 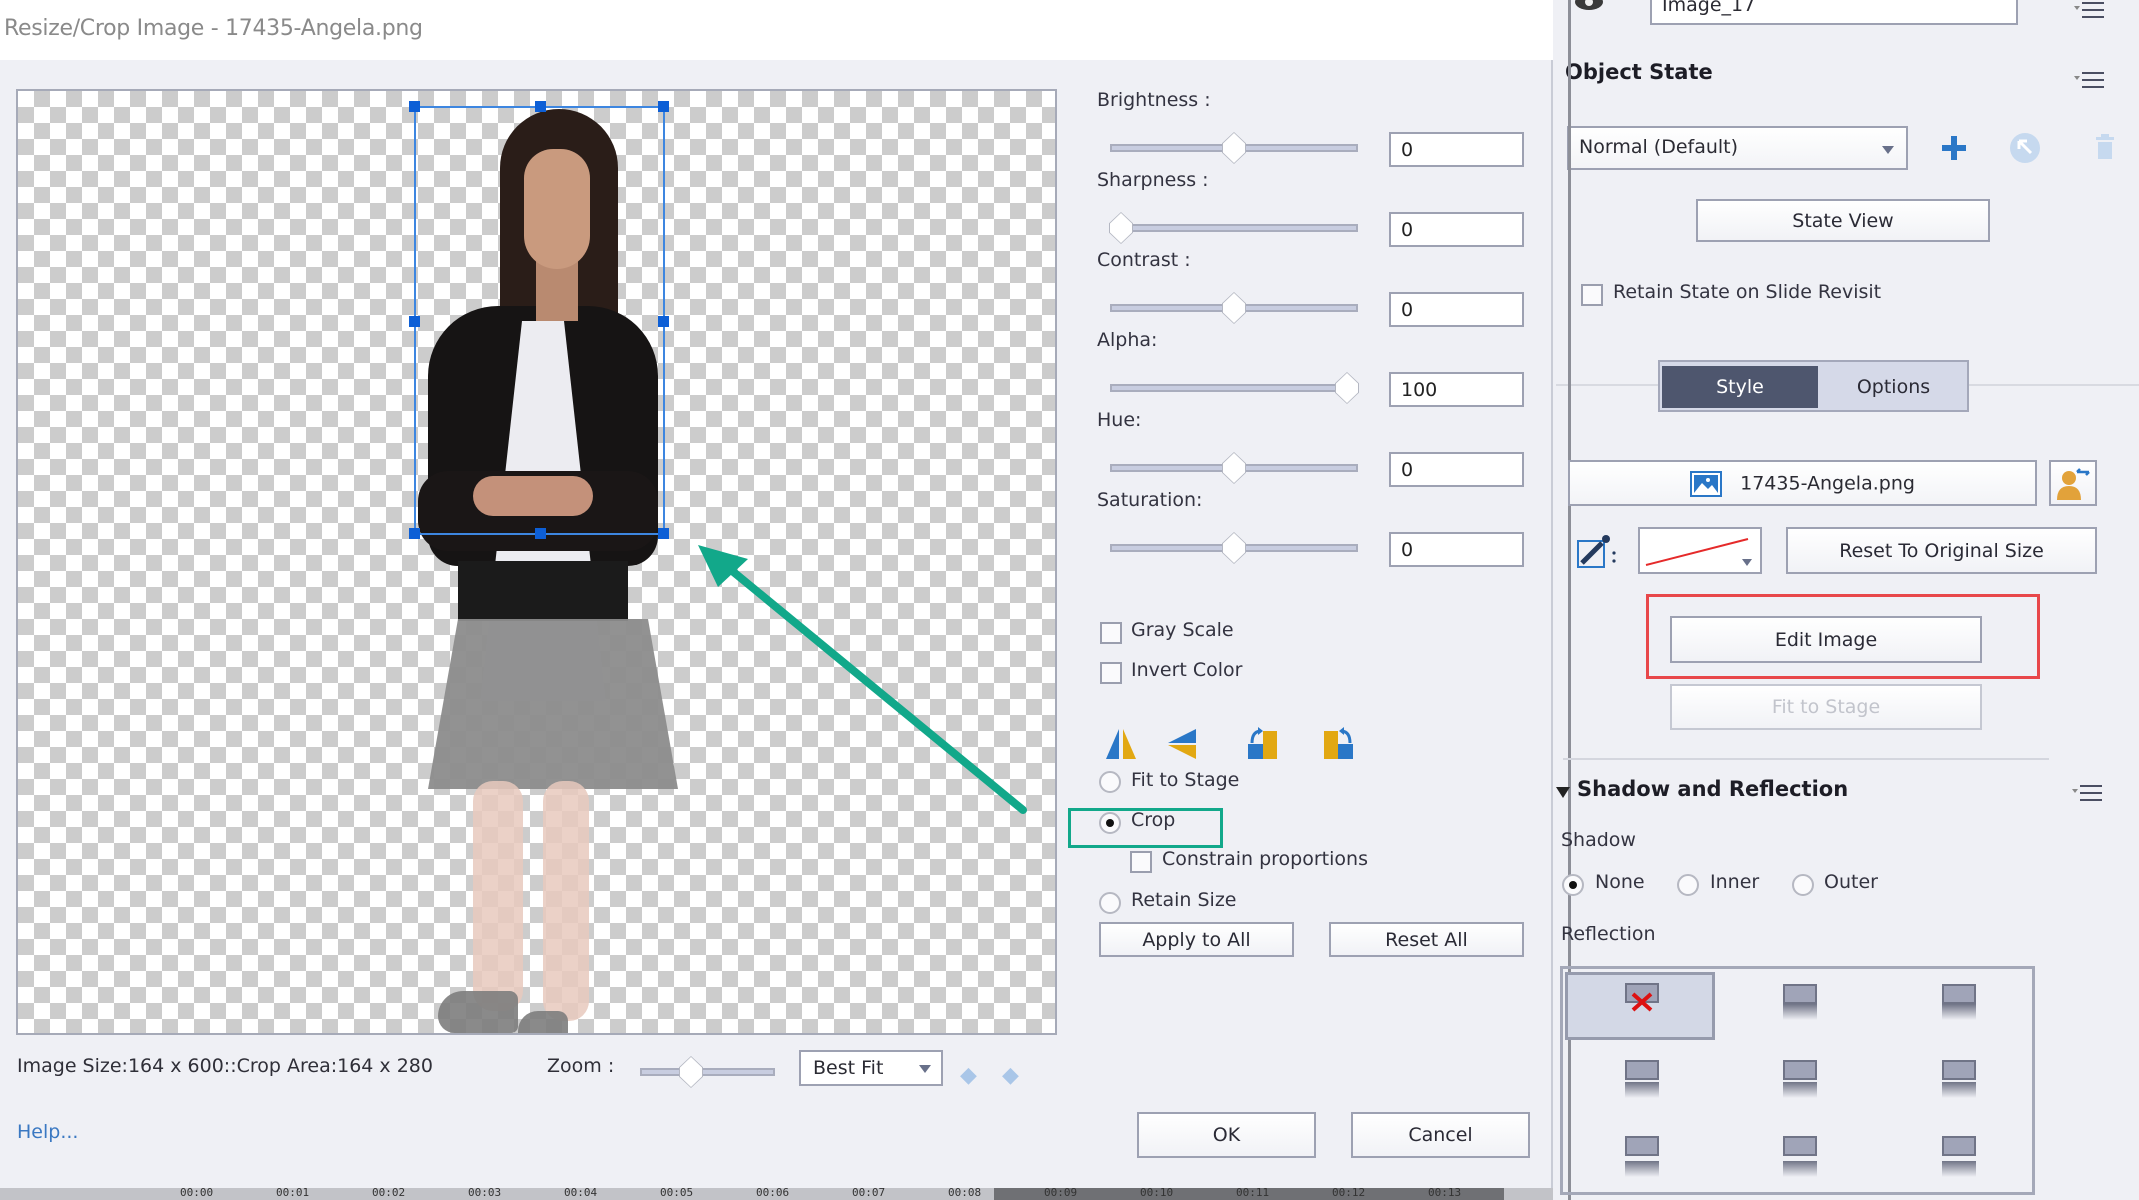 What do you see at coordinates (1639, 72) in the screenshot?
I see `object-state-title: Object State` at bounding box center [1639, 72].